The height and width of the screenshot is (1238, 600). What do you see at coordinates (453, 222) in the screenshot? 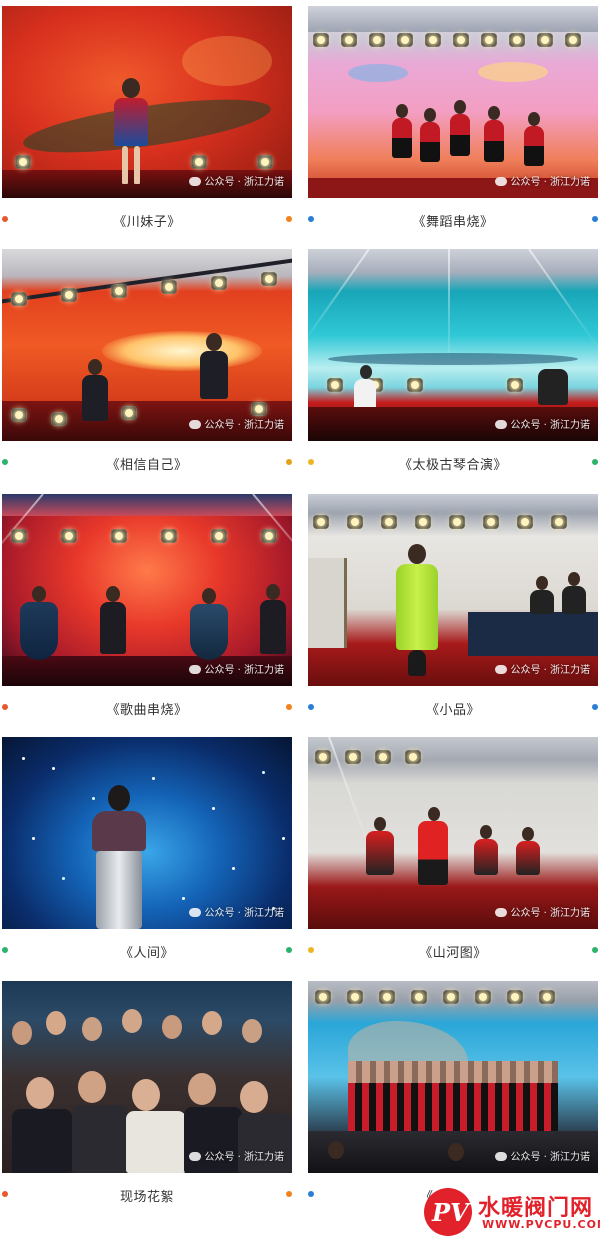
I see `caption: 《舞蹈串烧》` at bounding box center [453, 222].